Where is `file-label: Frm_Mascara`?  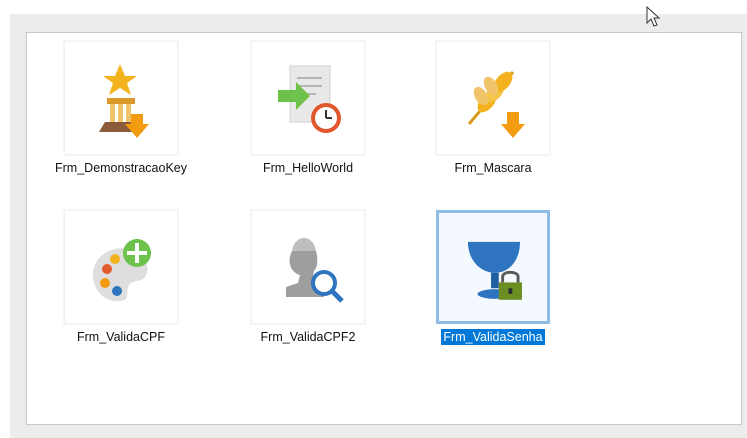
file-label: Frm_Mascara is located at coordinates (493, 168).